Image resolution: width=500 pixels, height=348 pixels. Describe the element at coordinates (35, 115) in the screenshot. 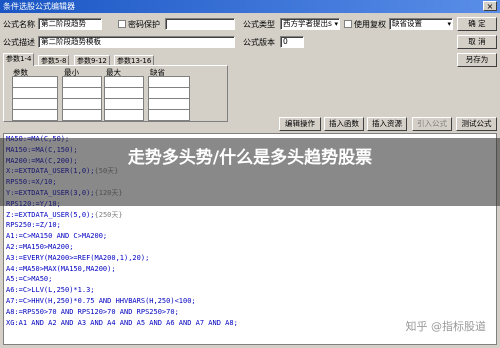

I see `param-cell-r4-c1` at that location.